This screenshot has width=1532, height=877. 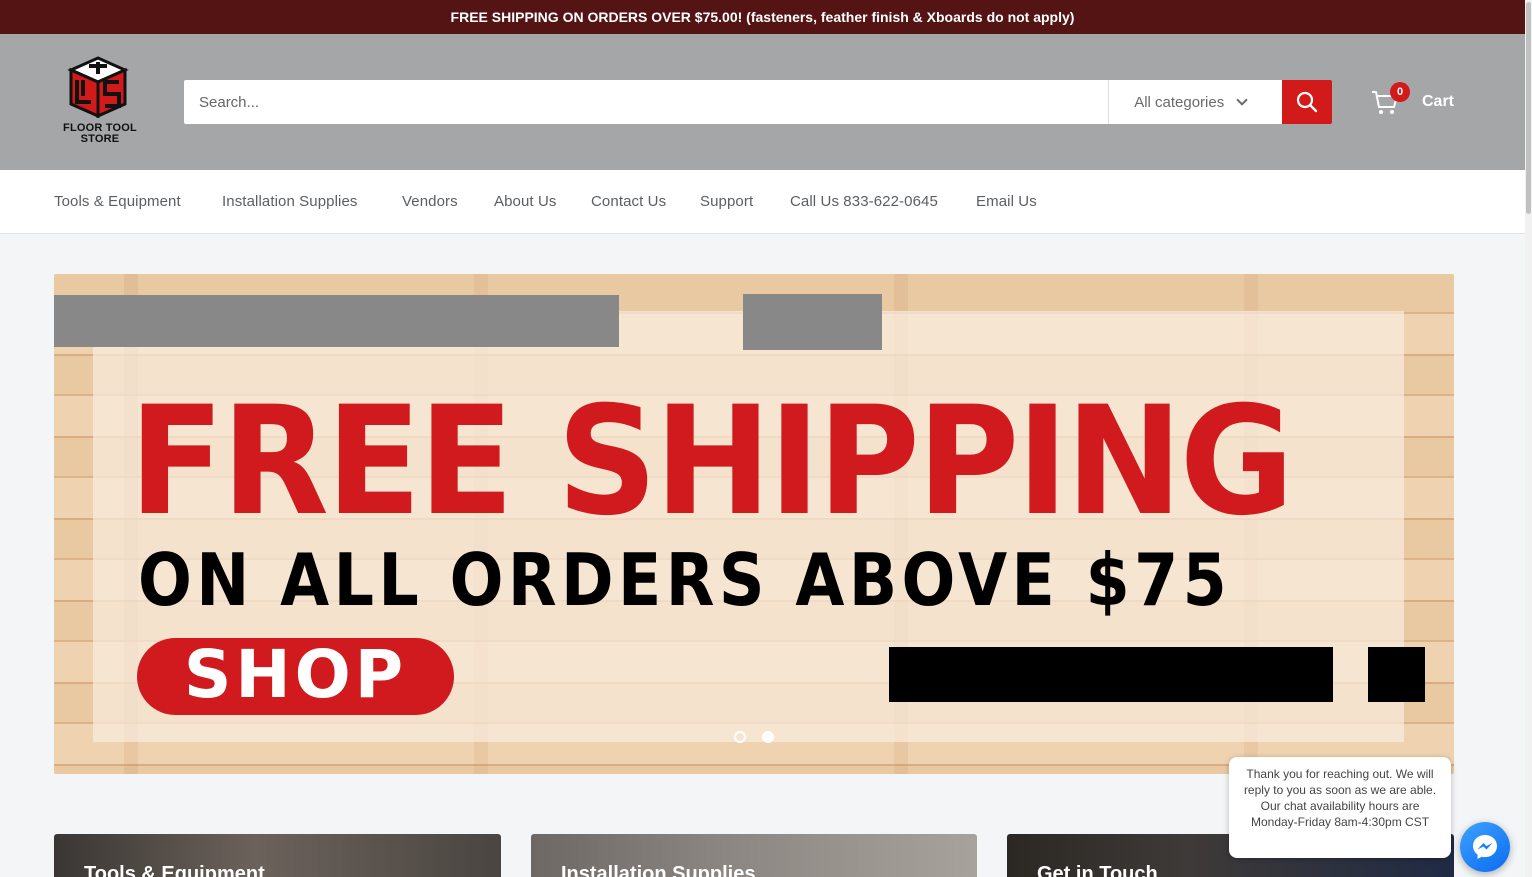 I want to click on nav-installation-supplies: Installation Supplies, so click(x=290, y=201).